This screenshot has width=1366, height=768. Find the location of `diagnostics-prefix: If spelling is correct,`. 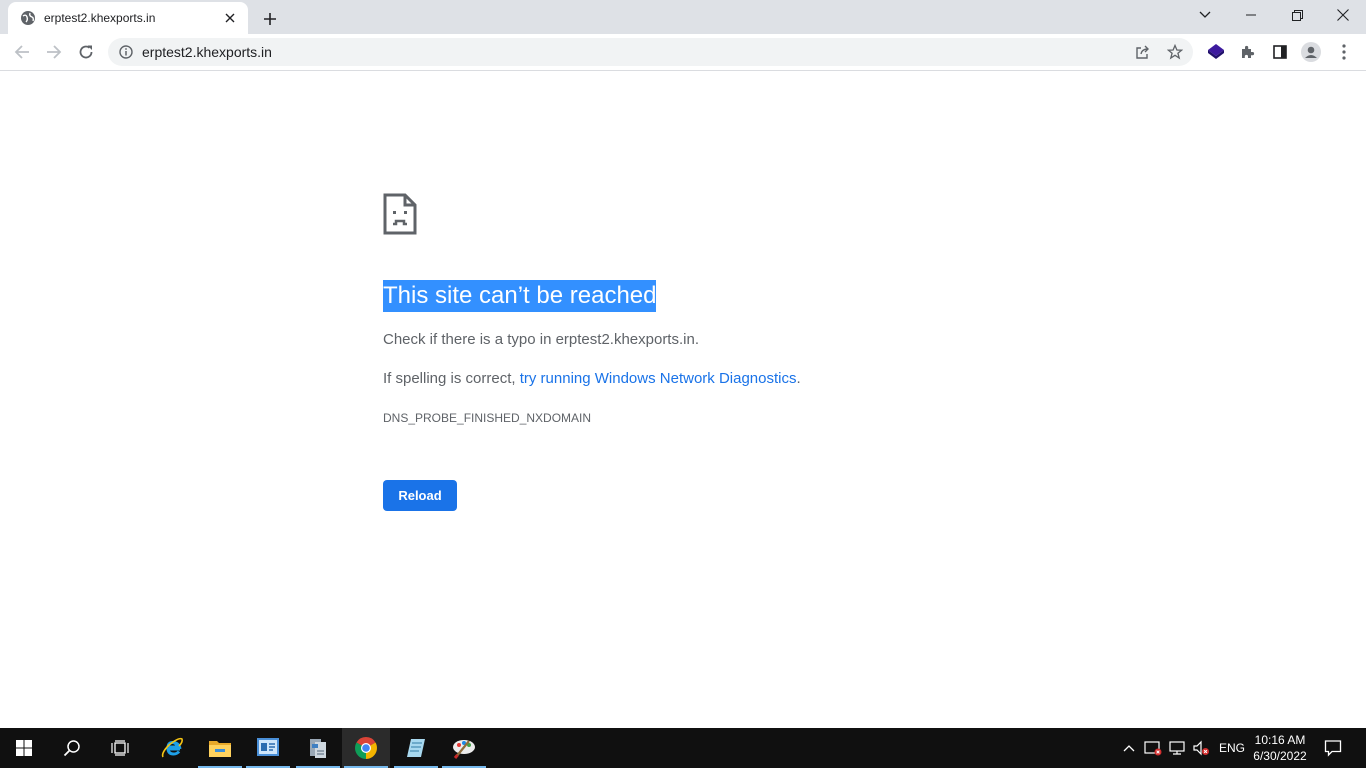

diagnostics-prefix: If spelling is correct, is located at coordinates (451, 378).